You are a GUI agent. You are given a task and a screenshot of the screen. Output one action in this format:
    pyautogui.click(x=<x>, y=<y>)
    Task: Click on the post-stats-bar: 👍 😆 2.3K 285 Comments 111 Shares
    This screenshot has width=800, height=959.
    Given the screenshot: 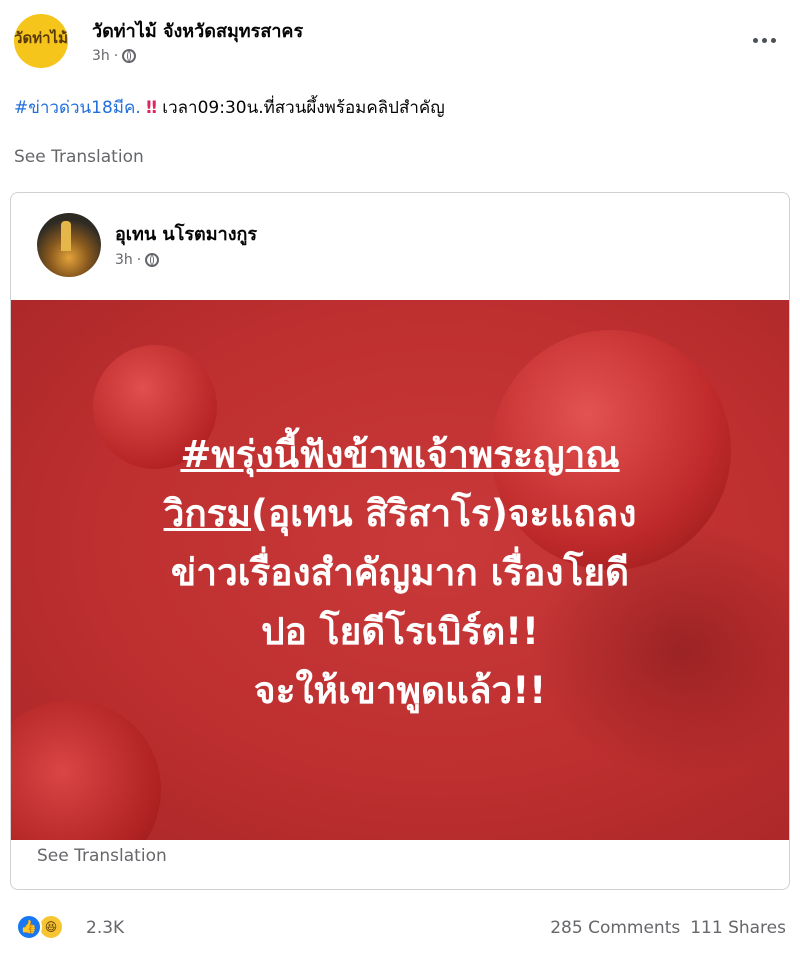 What is the action you would take?
    pyautogui.click(x=400, y=930)
    